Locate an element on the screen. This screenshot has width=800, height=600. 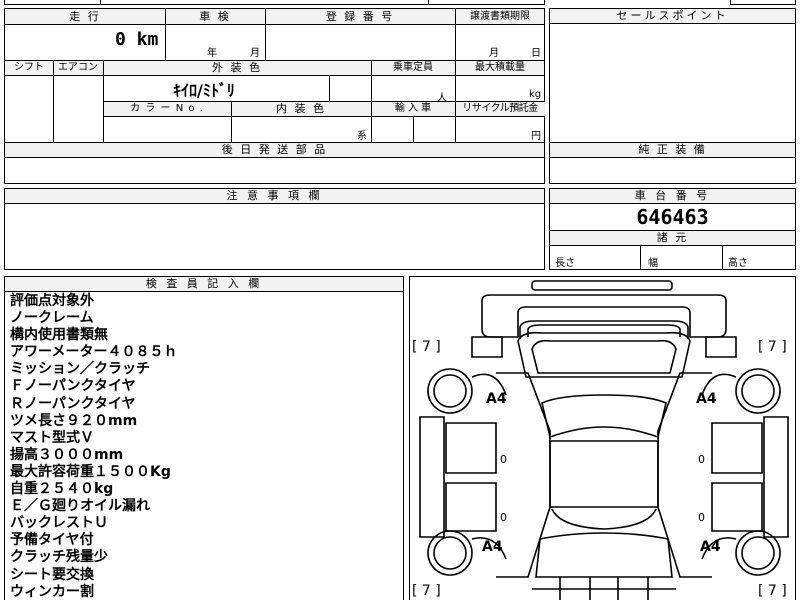
note-line: Ｆノーパンクタイヤ is located at coordinates (73, 386).